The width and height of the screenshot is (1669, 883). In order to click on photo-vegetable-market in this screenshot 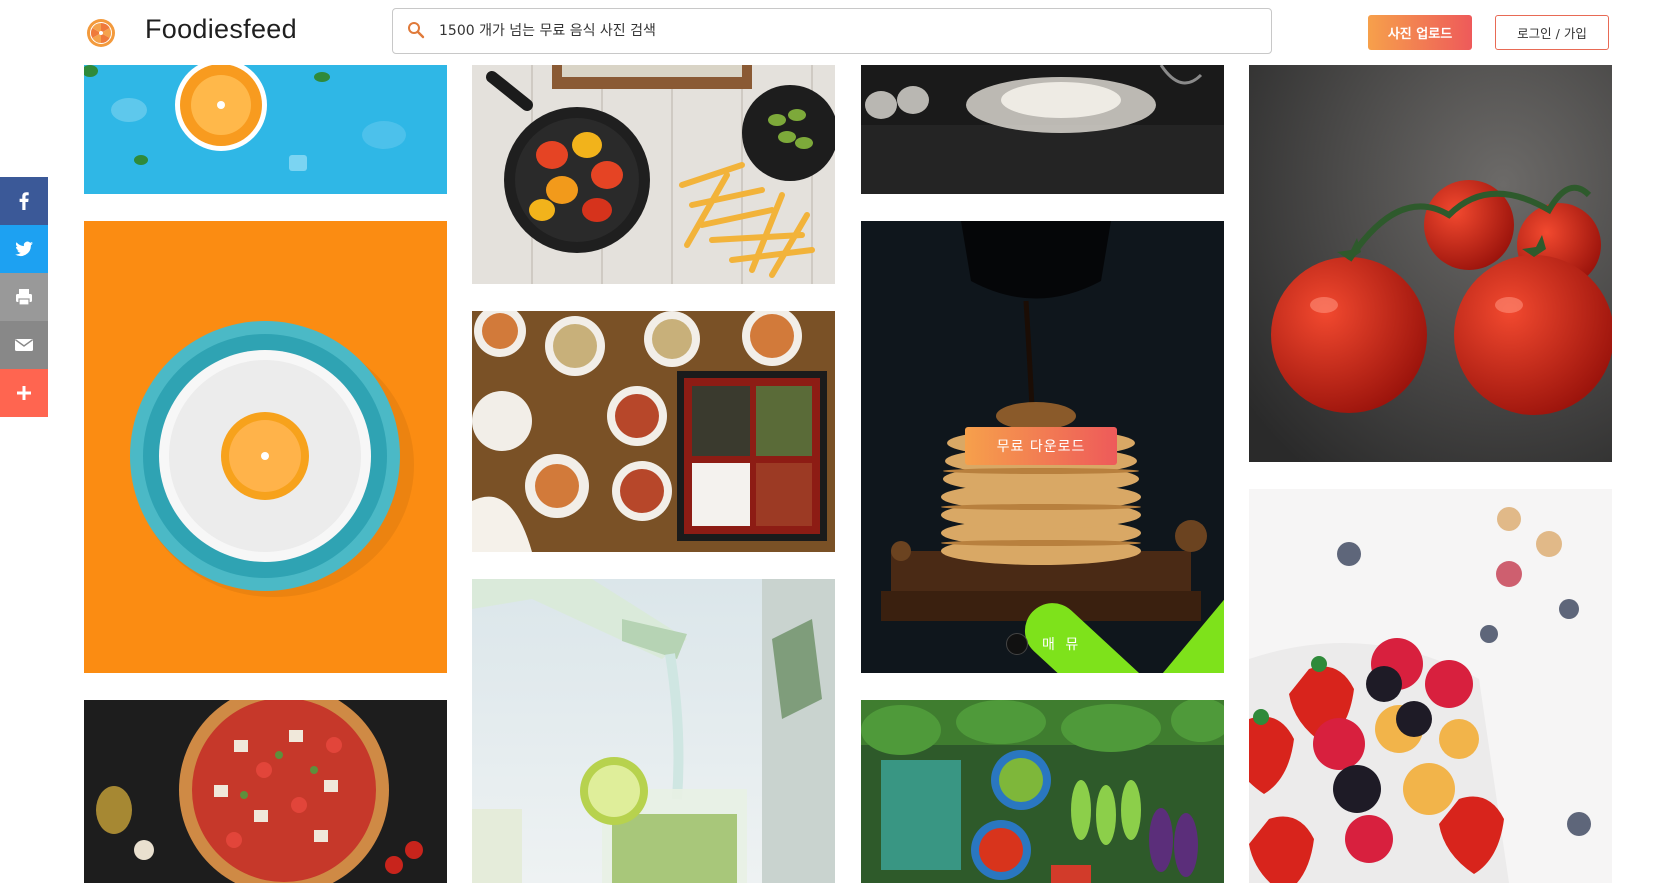, I will do `click(1042, 791)`.